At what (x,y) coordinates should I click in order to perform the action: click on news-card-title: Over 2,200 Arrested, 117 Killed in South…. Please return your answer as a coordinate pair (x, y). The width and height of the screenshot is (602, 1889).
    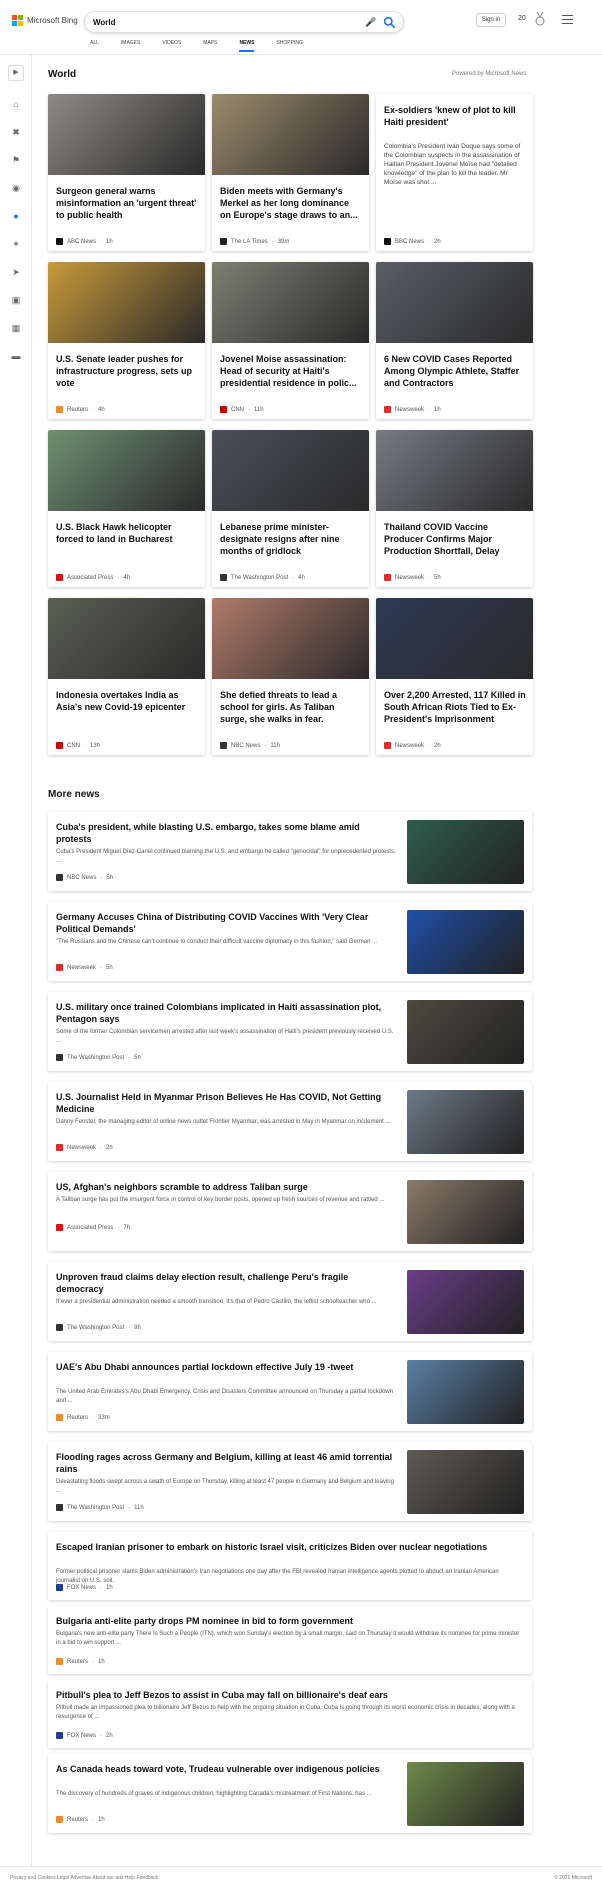
    Looking at the image, I should click on (455, 707).